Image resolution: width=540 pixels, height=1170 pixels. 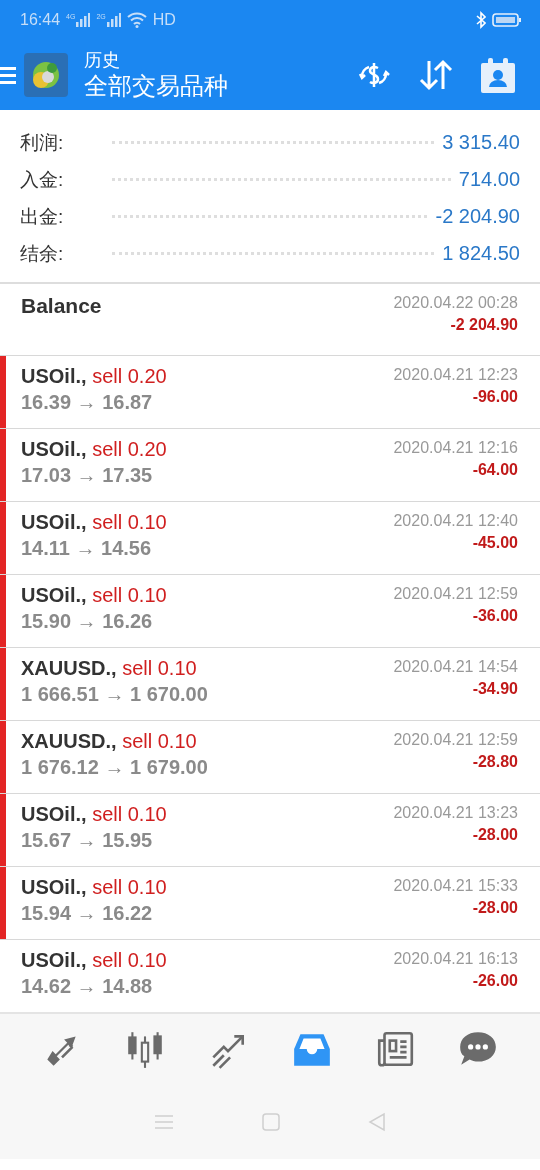 I want to click on summary-label: 出金:, so click(x=42, y=216).